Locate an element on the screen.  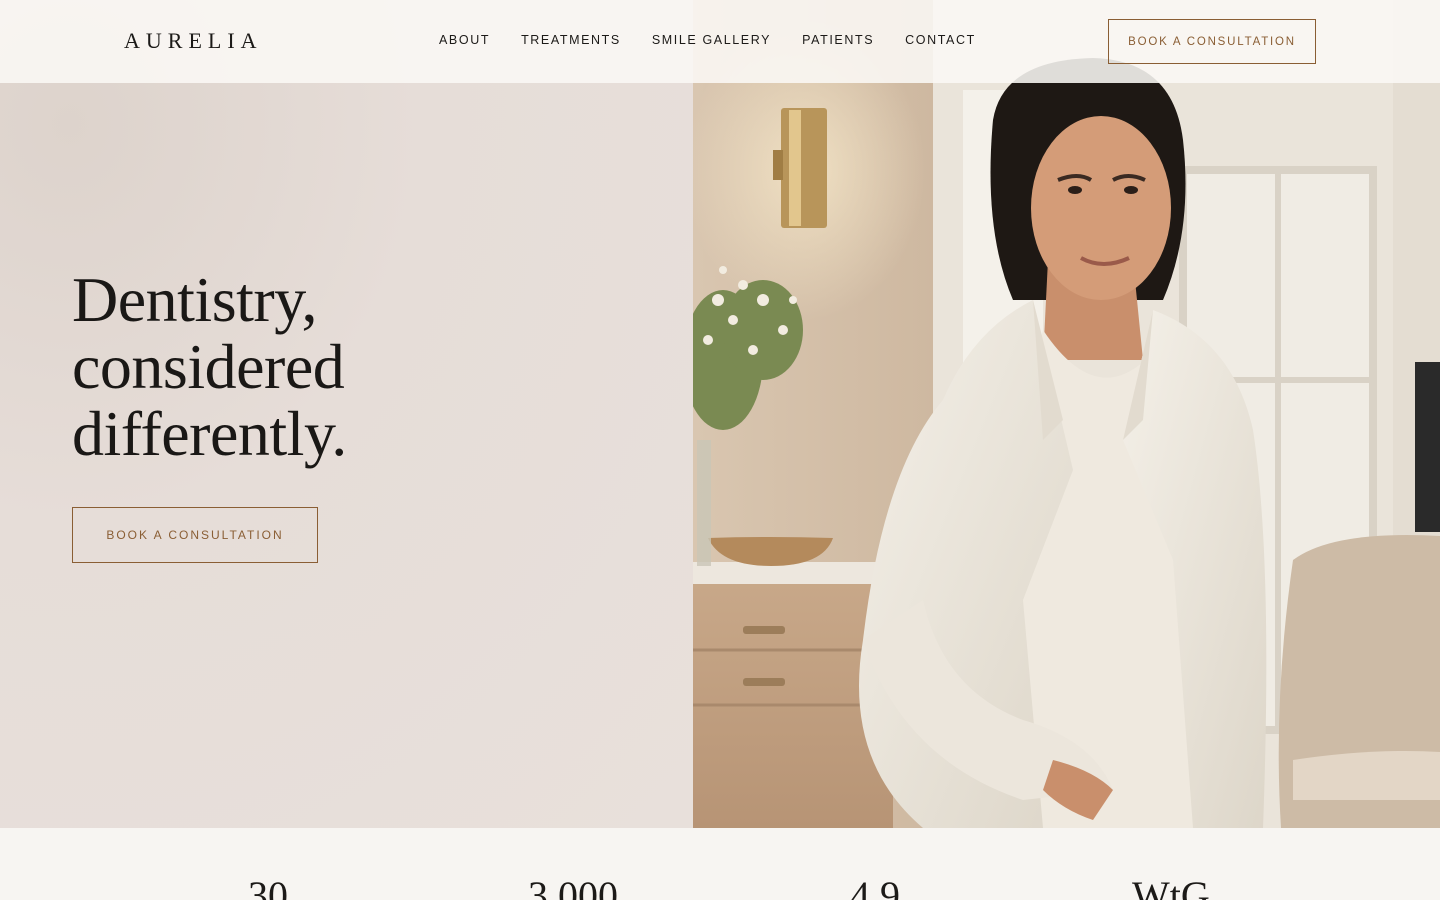
hero-headline: Dentistry, considered differently. is located at coordinates (209, 366).